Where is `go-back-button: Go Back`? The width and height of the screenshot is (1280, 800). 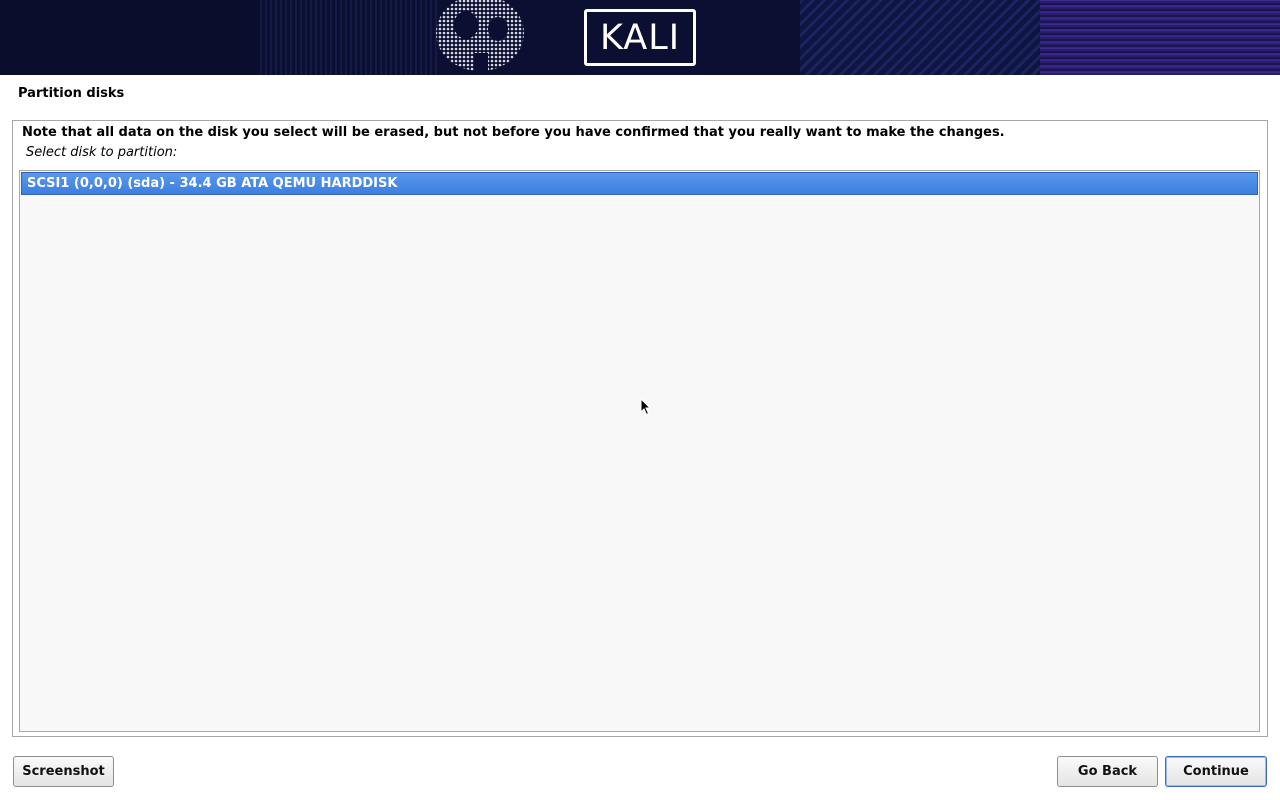
go-back-button: Go Back is located at coordinates (1107, 771).